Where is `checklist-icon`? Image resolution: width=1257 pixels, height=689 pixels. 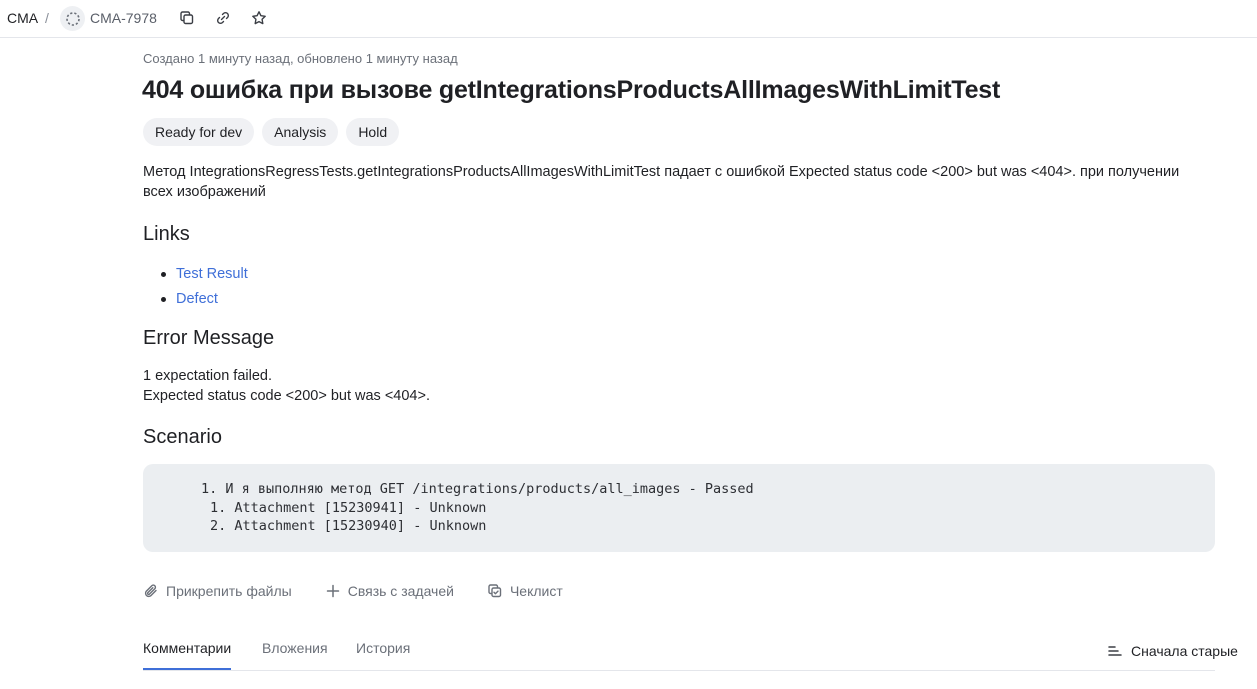 checklist-icon is located at coordinates (495, 591).